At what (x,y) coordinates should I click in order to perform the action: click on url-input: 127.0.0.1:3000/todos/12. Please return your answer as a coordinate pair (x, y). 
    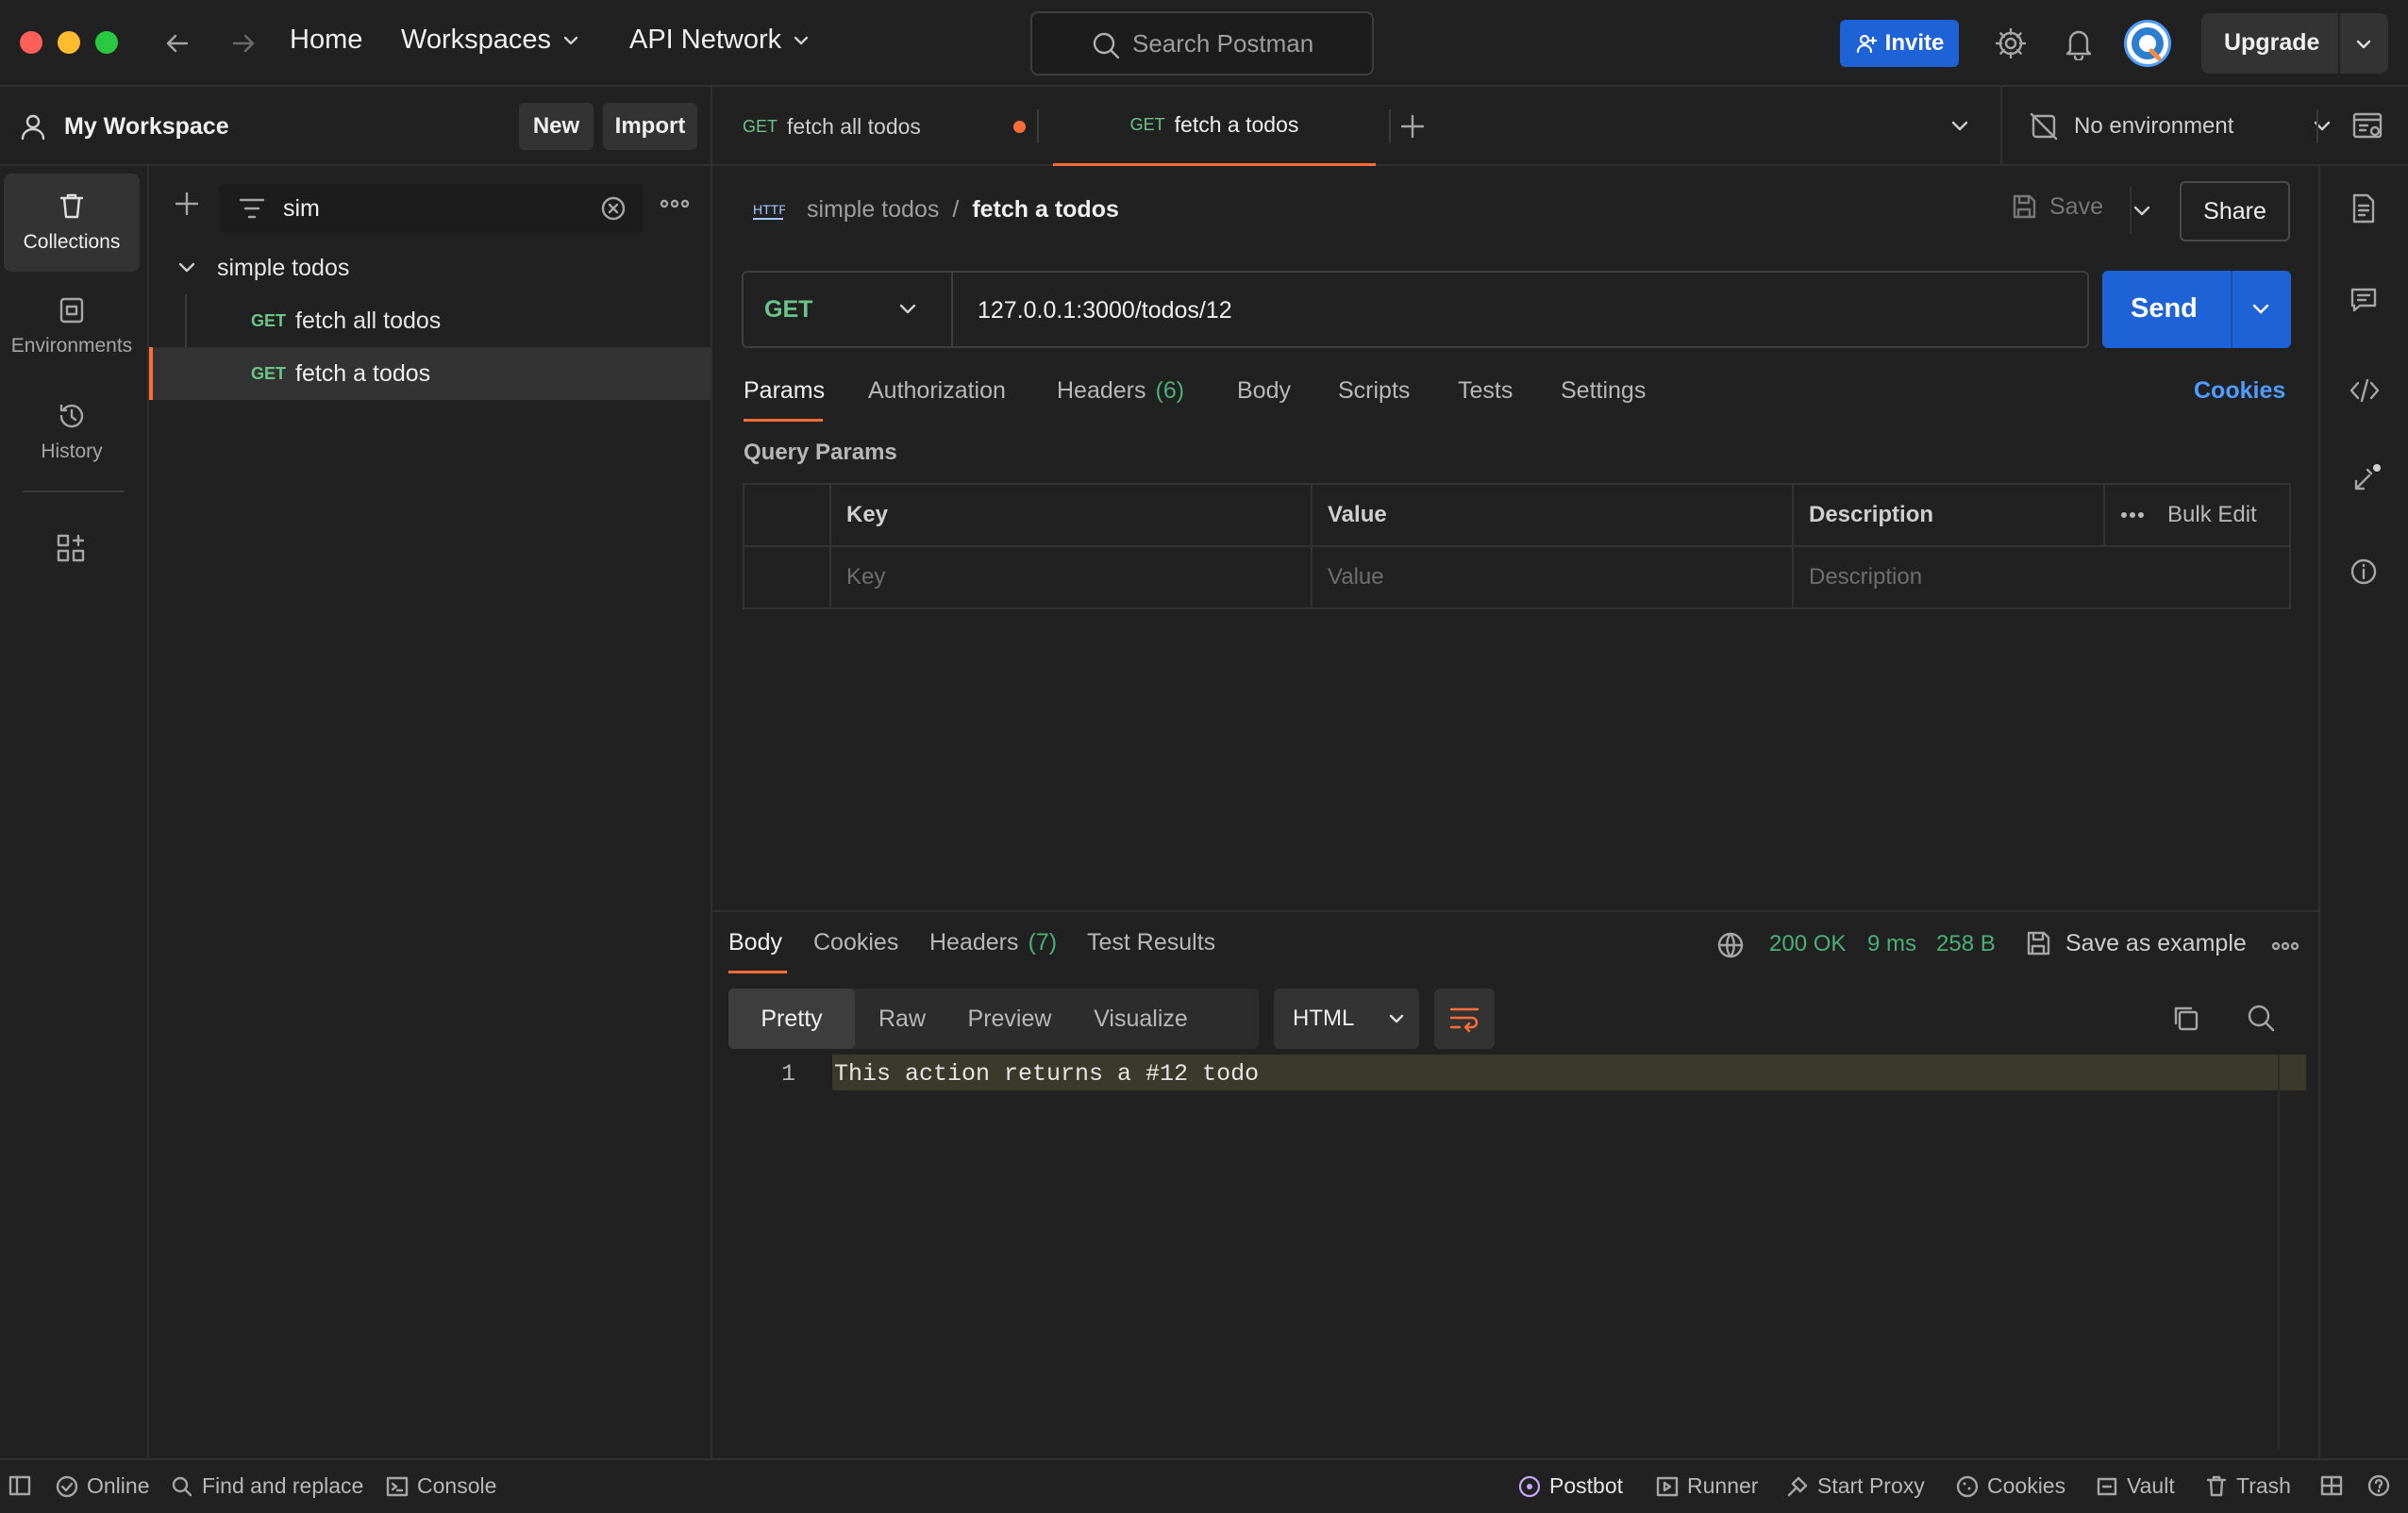
    Looking at the image, I should click on (1105, 310).